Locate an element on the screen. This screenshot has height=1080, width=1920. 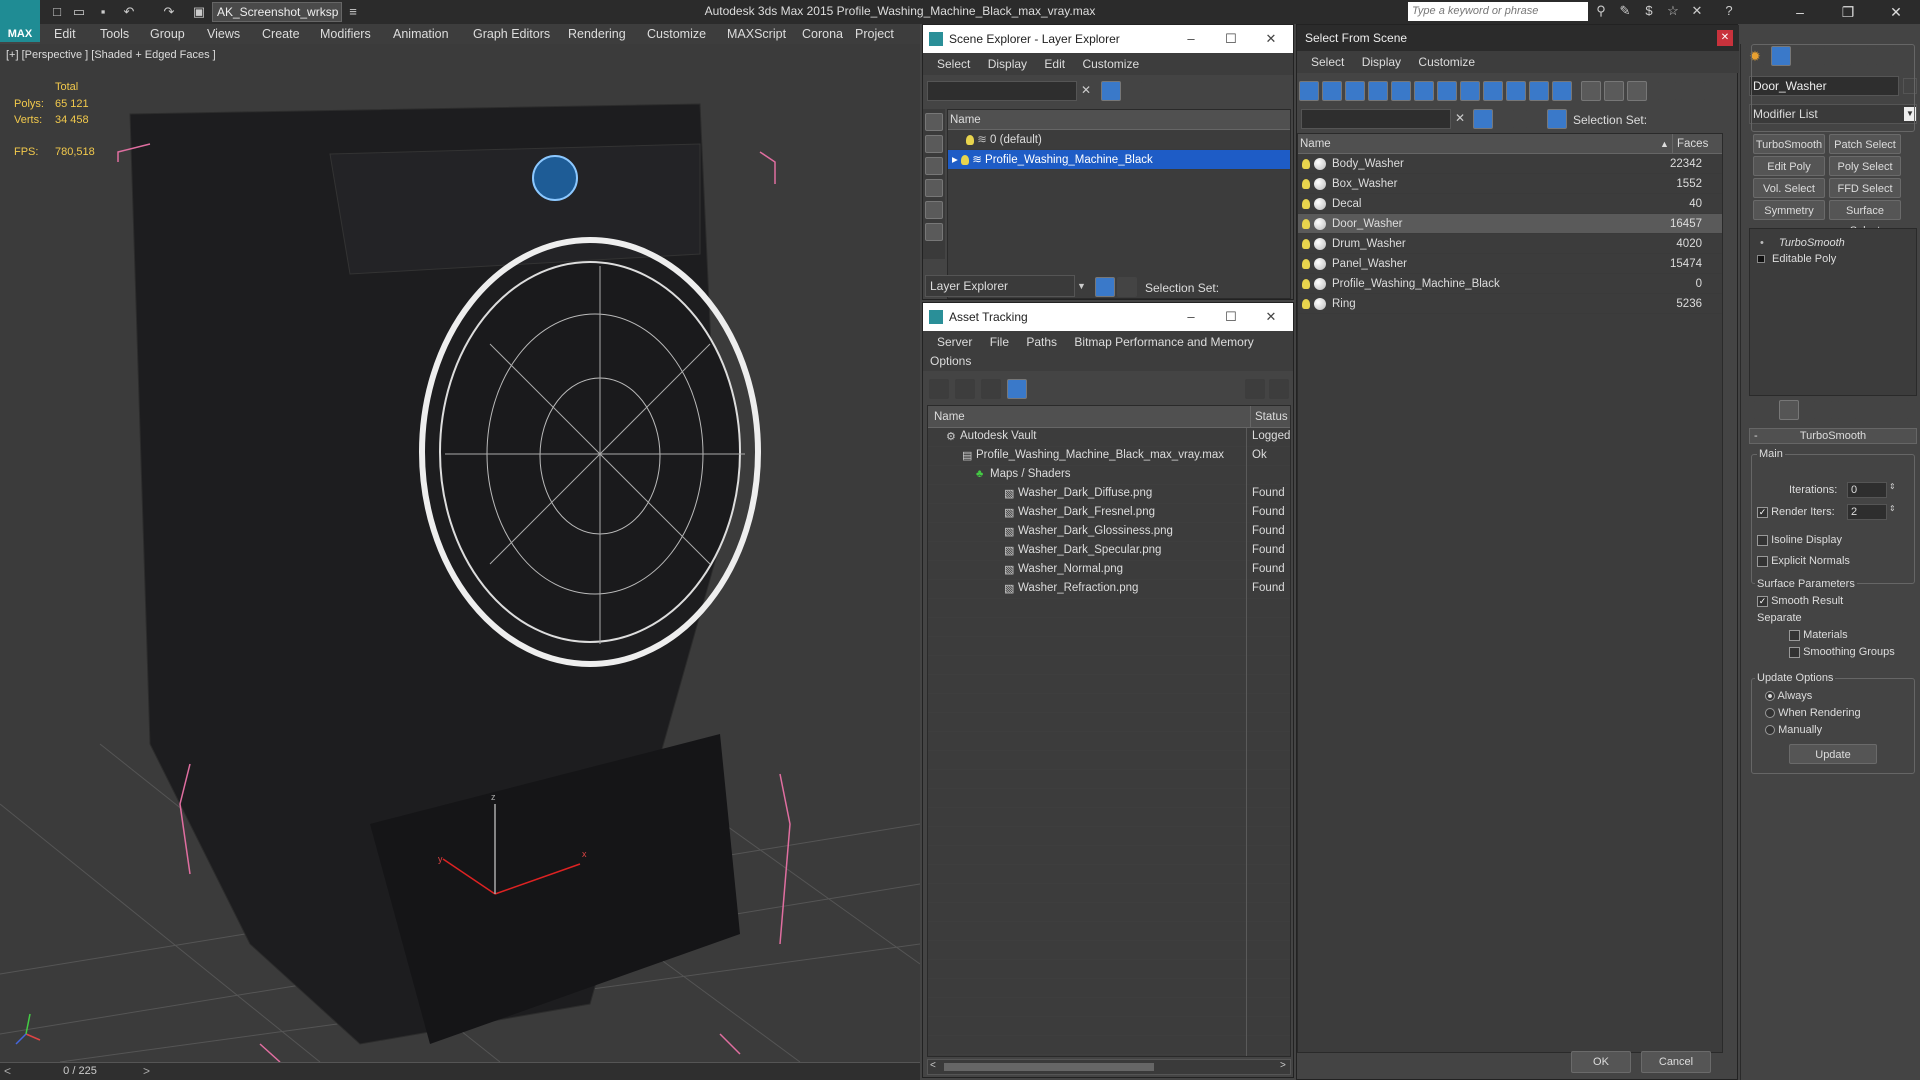
display-groups-icon is located at coordinates (1447, 91).